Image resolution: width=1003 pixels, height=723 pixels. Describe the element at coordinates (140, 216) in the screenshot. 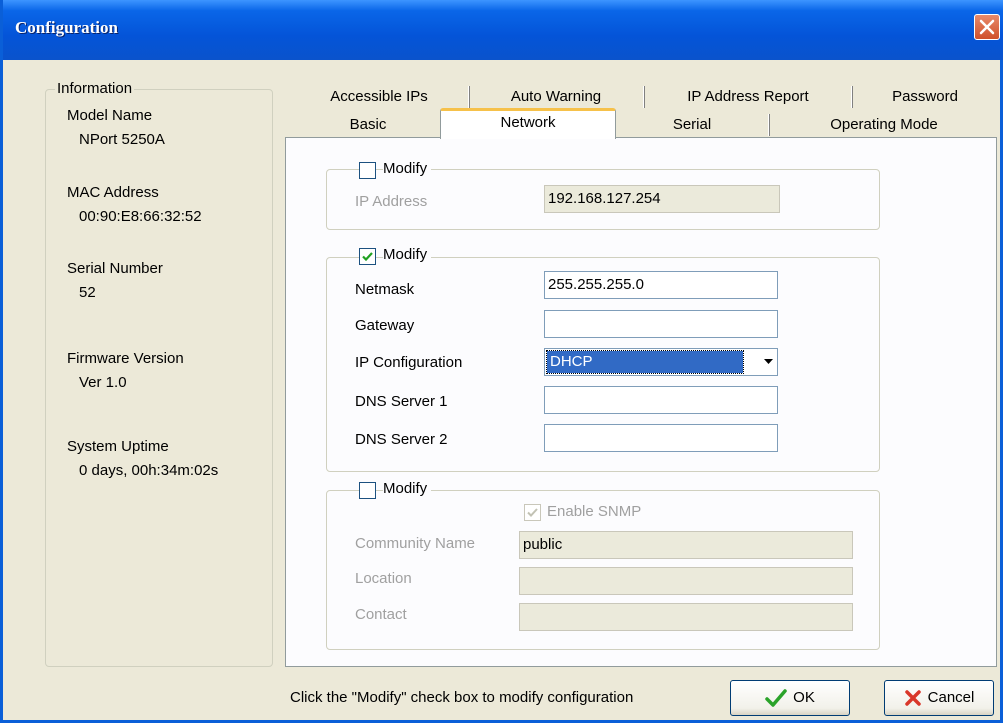

I see `mac-address-value: 00:90:E8:66:32:52` at that location.